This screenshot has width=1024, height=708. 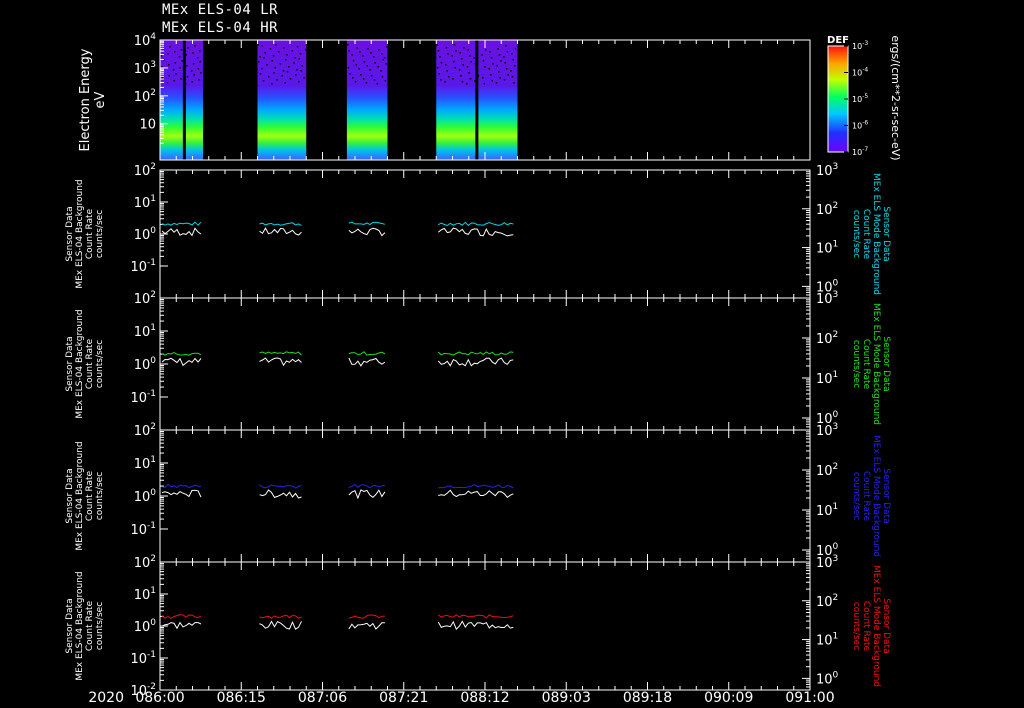 I want to click on panel-frame, so click(x=485, y=234).